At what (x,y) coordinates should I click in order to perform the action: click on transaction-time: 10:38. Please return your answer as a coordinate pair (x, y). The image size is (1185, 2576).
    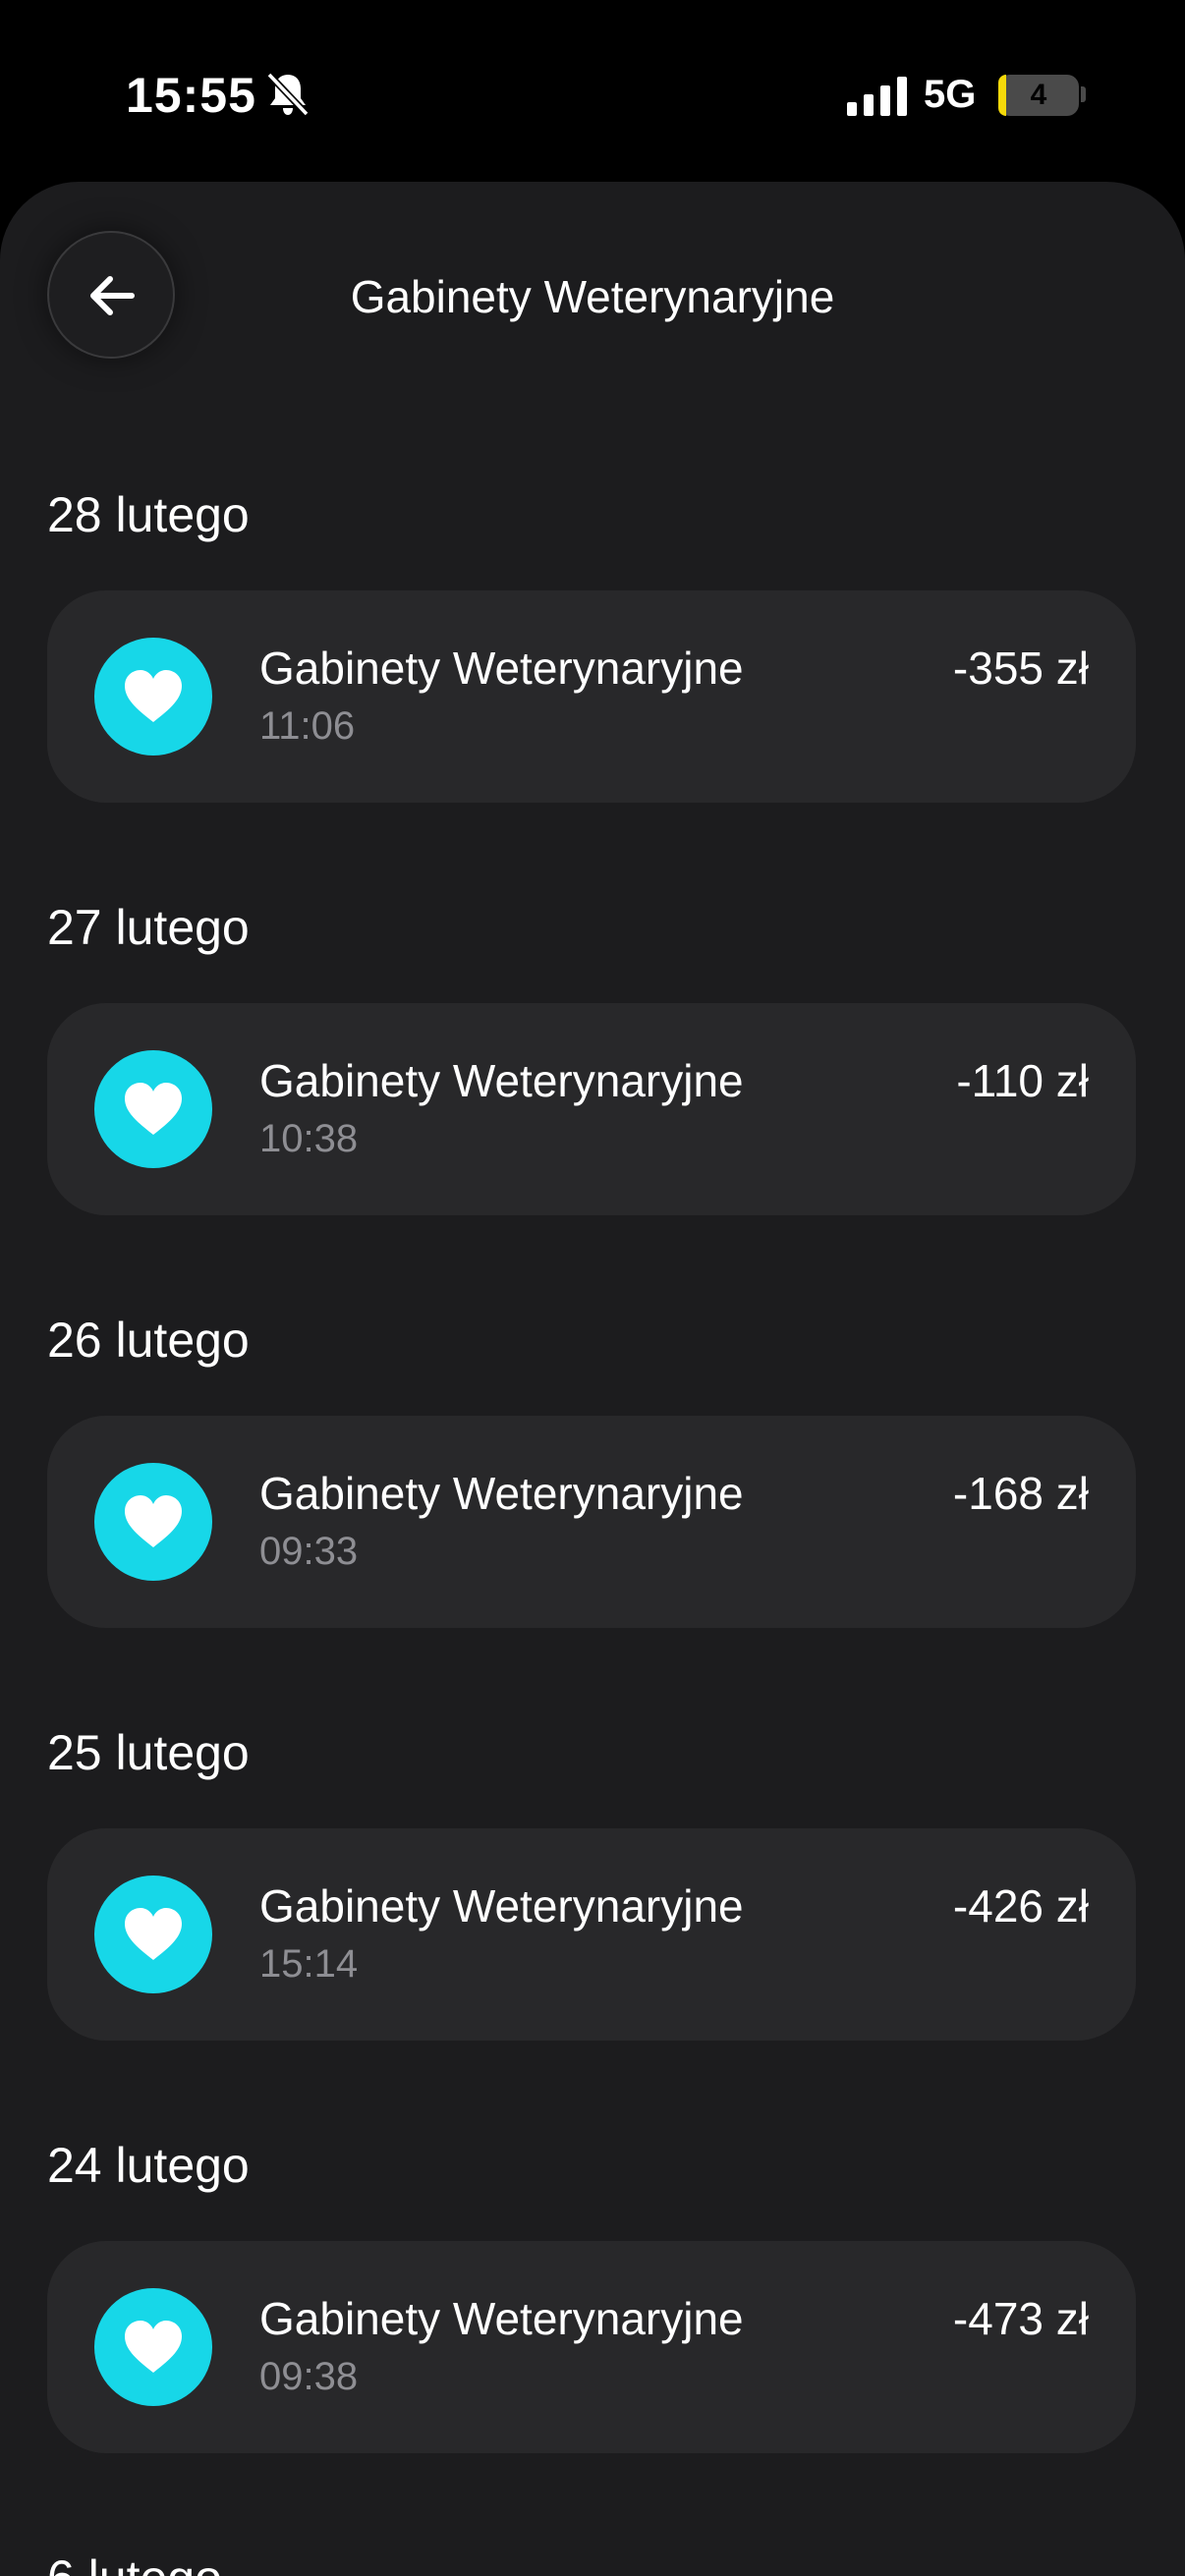
    Looking at the image, I should click on (309, 1138).